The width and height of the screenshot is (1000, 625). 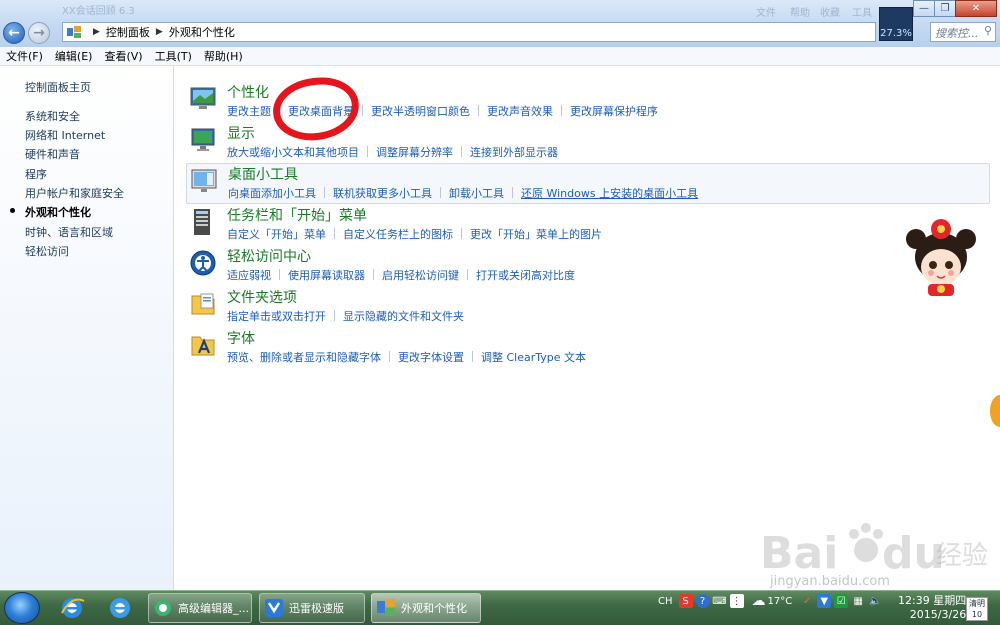 What do you see at coordinates (326, 275) in the screenshot?
I see `link-screen-reader: 使用屏幕读取器` at bounding box center [326, 275].